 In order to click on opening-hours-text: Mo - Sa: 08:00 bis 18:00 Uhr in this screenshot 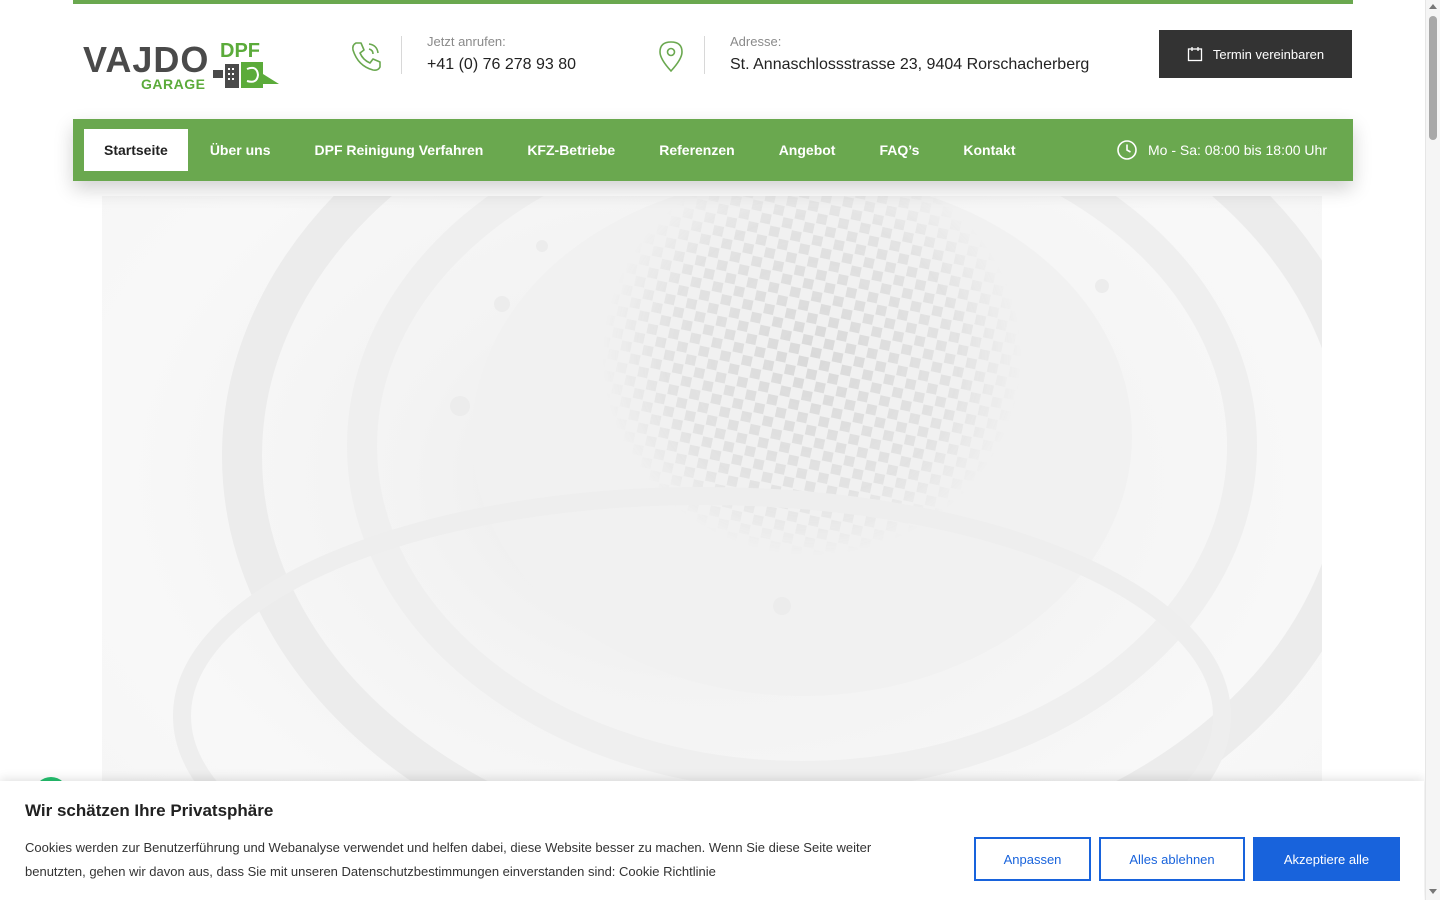, I will do `click(1237, 150)`.